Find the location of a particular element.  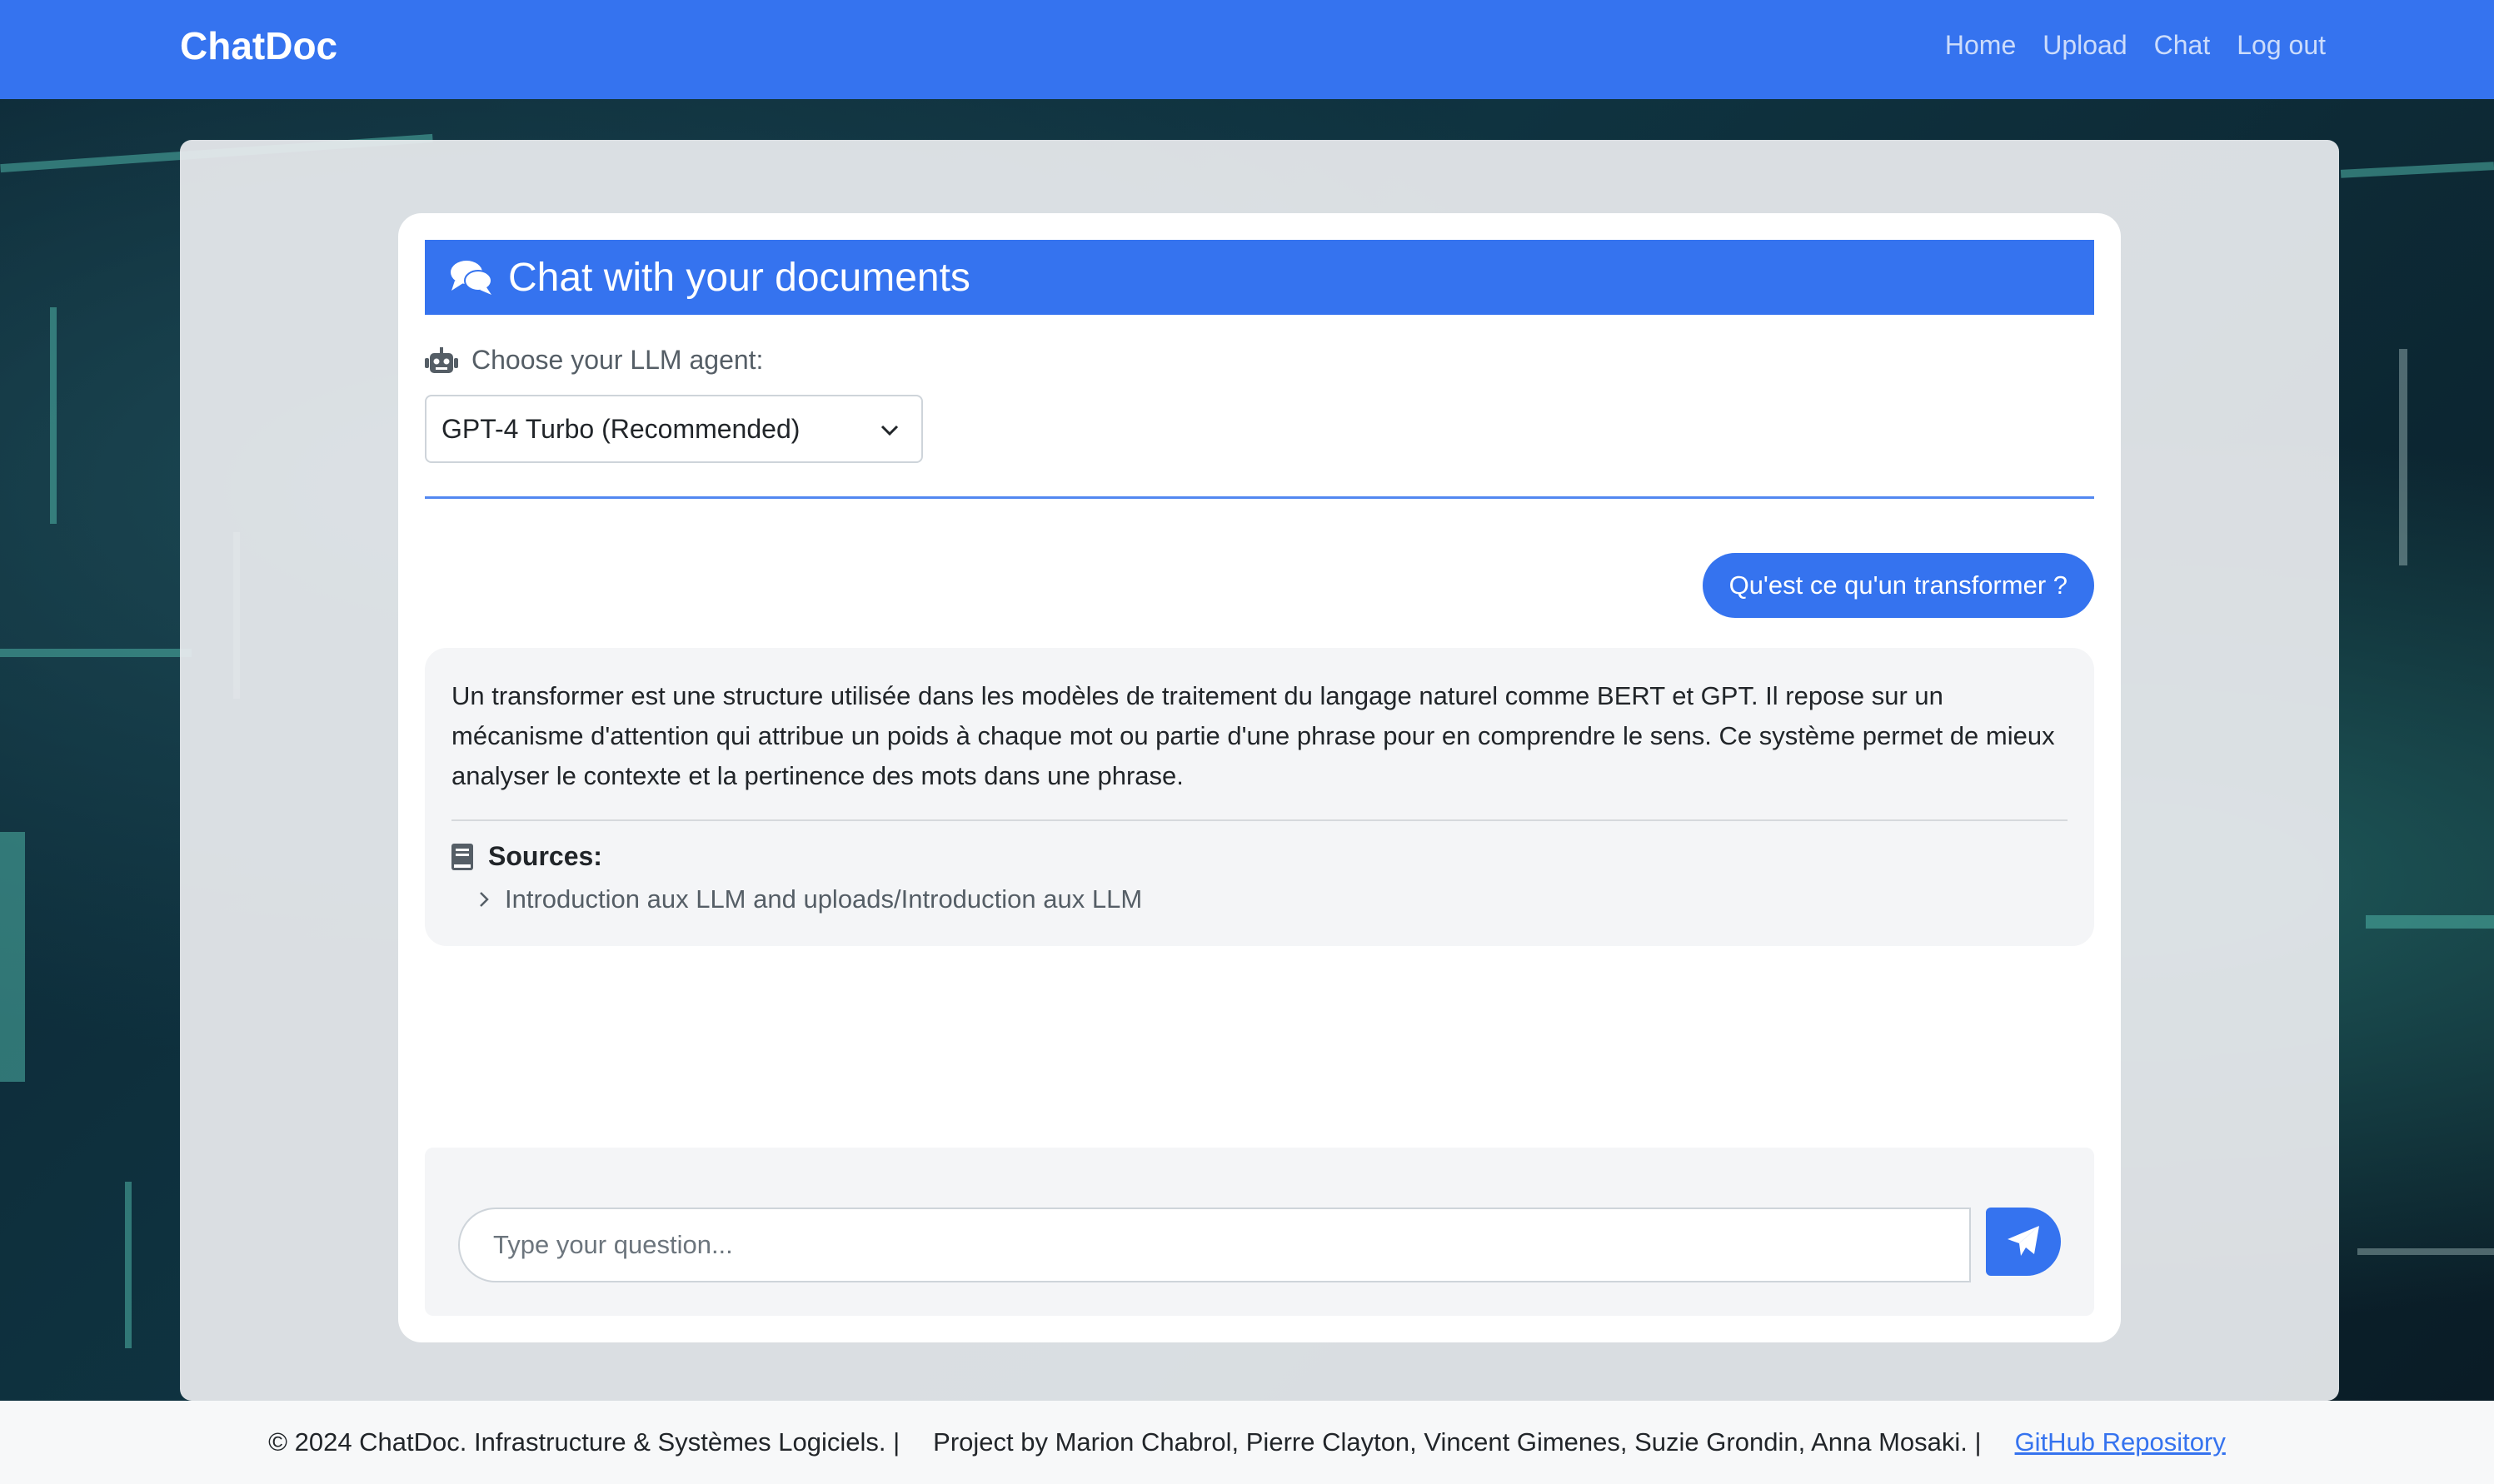

agent-label: Choose your LLM agent: is located at coordinates (594, 360).